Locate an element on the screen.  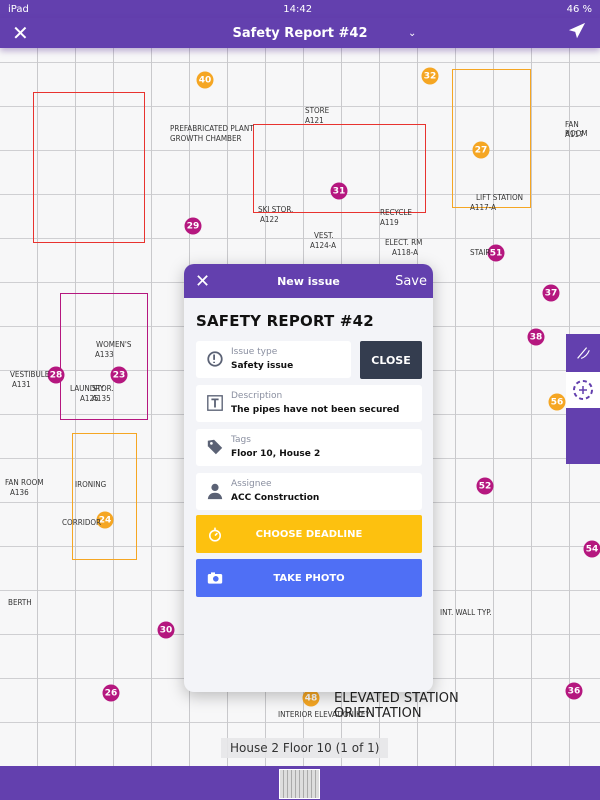
plan-label: CORRIDOR is located at coordinates (82, 522).